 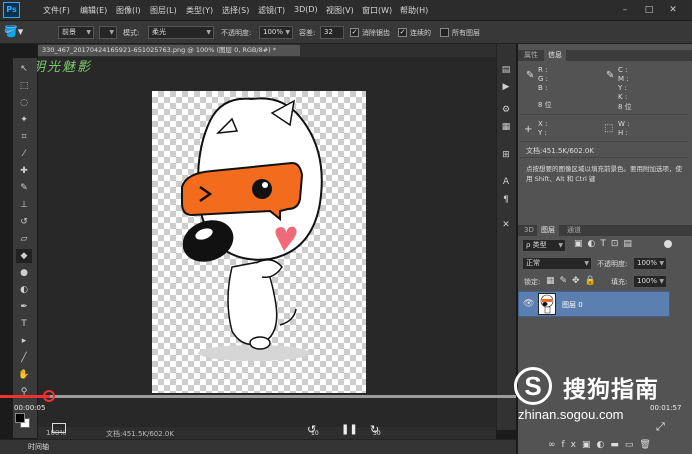 What do you see at coordinates (24, 188) in the screenshot?
I see `brush-tool-icon: ✎` at bounding box center [24, 188].